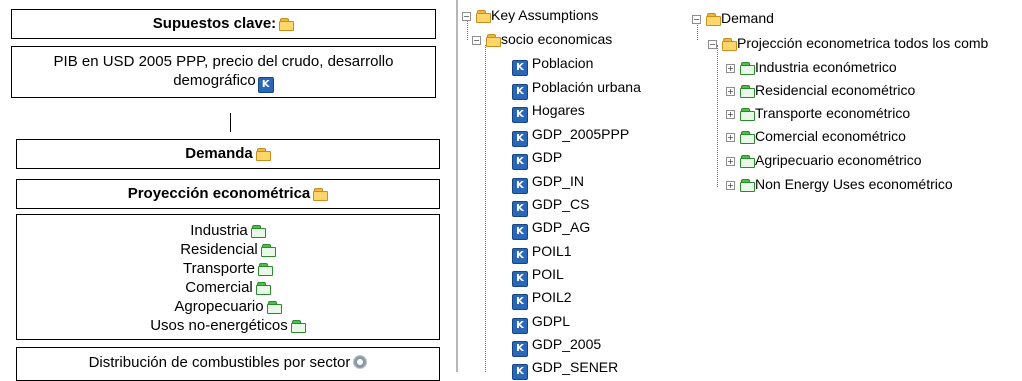 This screenshot has height=381, width=1022. I want to click on tree-node-label: Key Assumptions, so click(545, 15).